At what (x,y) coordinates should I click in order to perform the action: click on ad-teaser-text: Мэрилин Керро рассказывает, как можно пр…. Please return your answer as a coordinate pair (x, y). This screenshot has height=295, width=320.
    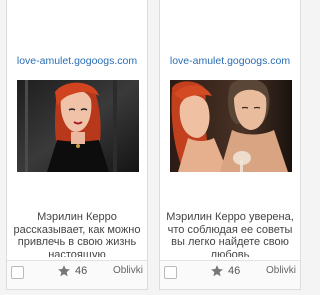
    Looking at the image, I should click on (77, 234).